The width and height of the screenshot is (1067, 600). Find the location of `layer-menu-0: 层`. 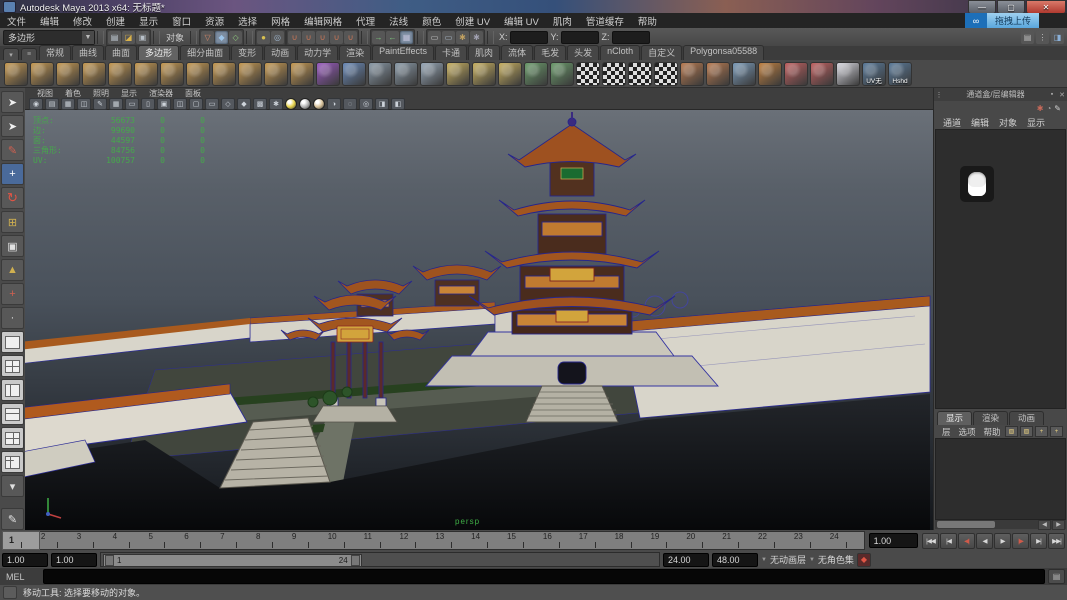

layer-menu-0: 层 is located at coordinates (946, 432).